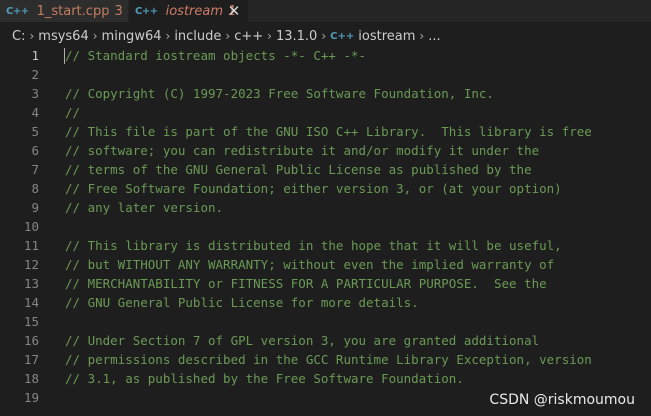 This screenshot has height=416, width=651. What do you see at coordinates (35, 112) in the screenshot?
I see `line-number: 4` at bounding box center [35, 112].